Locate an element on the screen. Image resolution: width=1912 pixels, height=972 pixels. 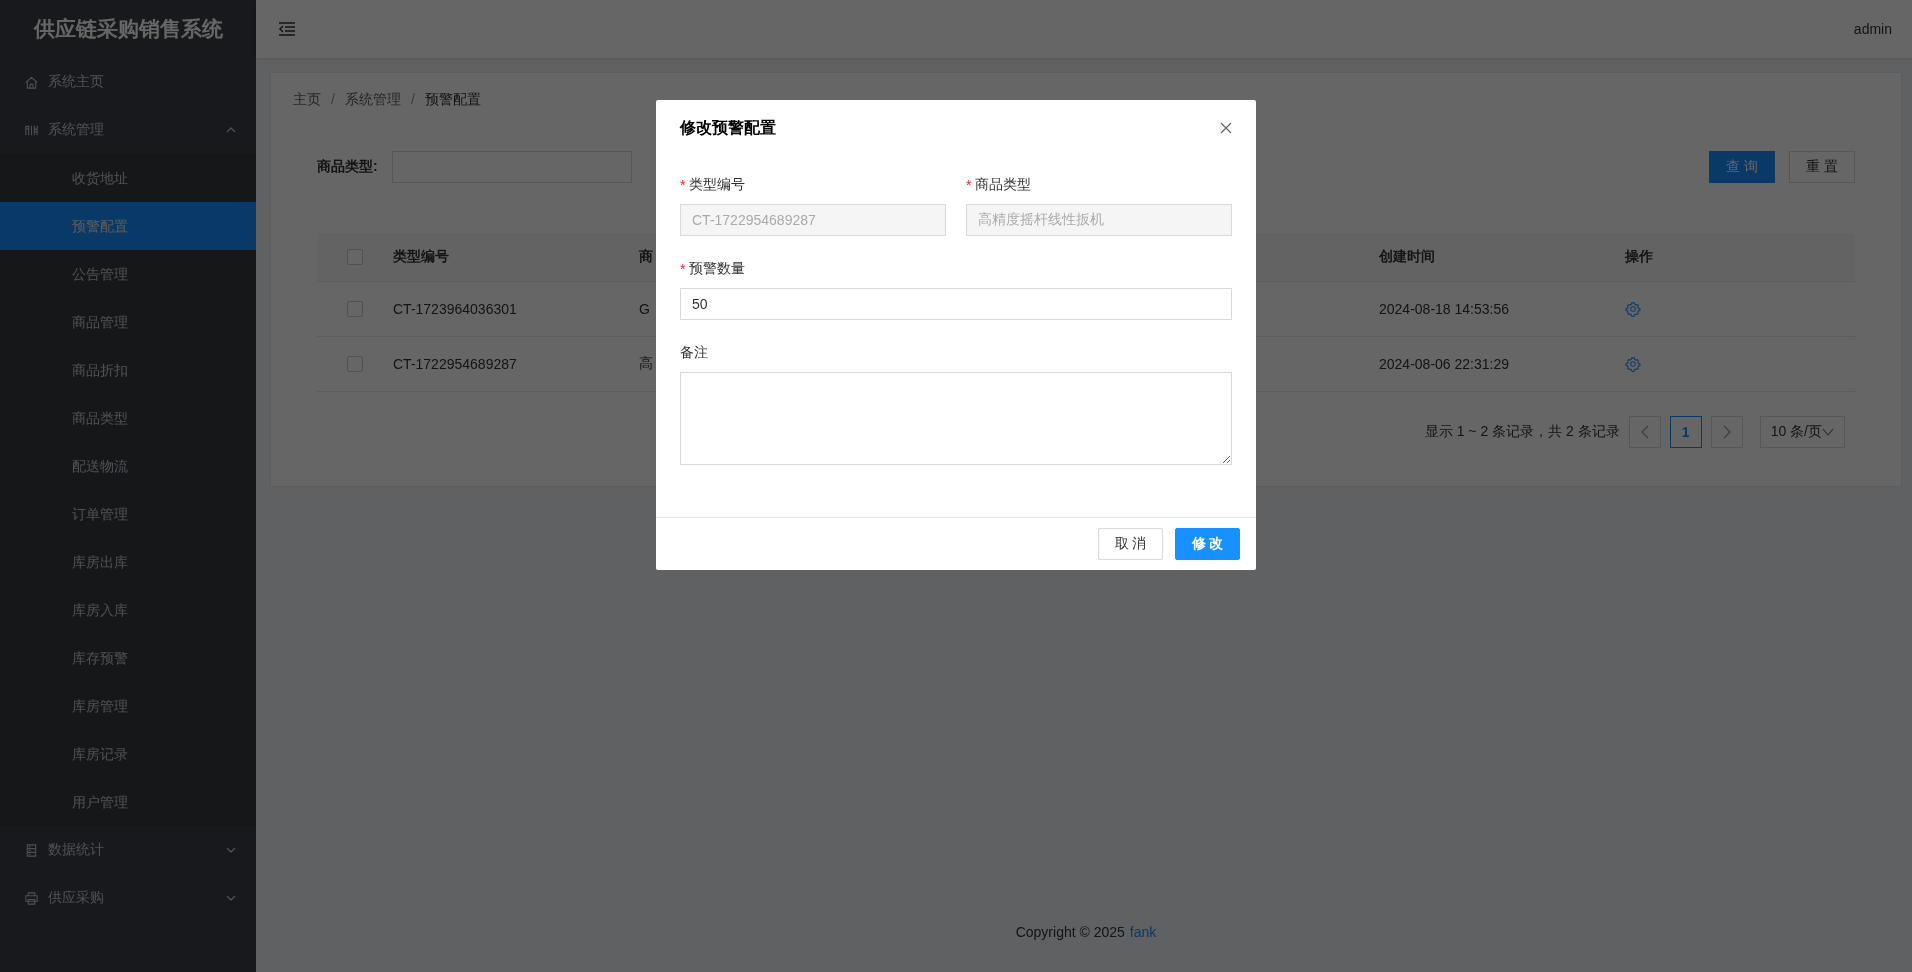
filter-button: 重 置 is located at coordinates (1822, 167).